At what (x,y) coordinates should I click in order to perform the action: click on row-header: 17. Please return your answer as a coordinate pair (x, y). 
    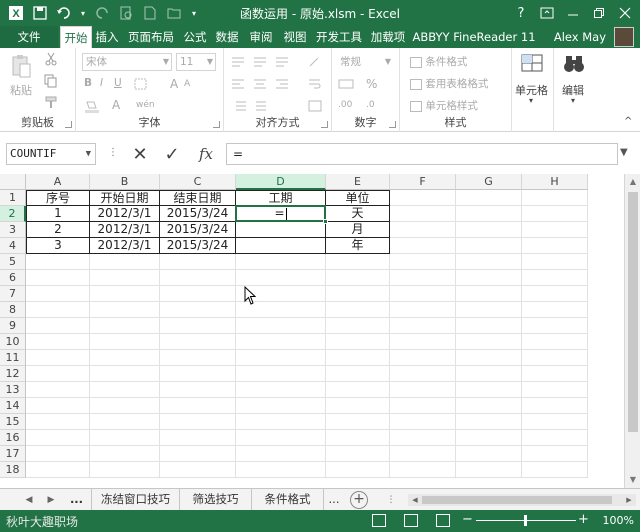
    Looking at the image, I should click on (13, 454).